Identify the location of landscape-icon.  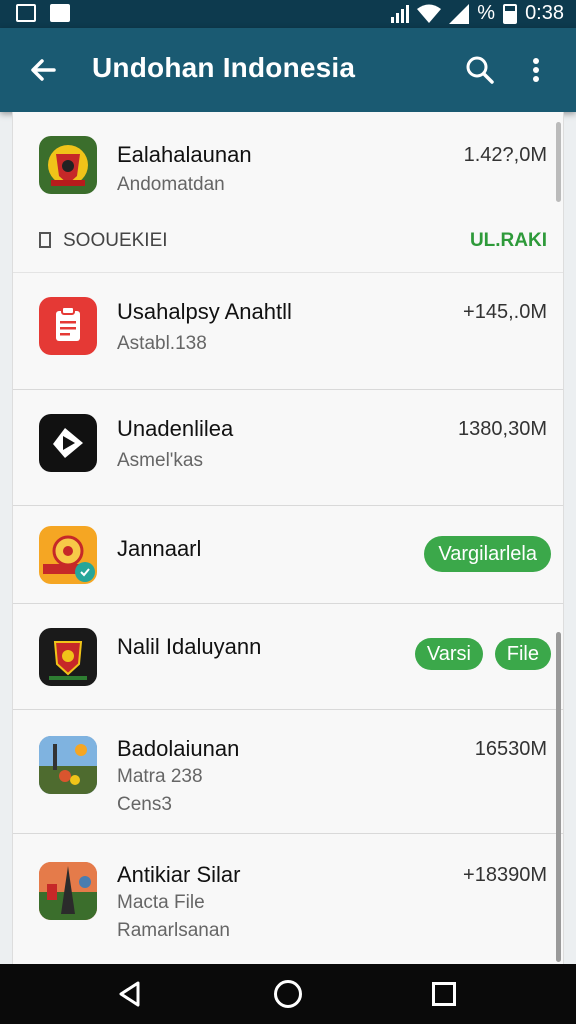
(68, 765).